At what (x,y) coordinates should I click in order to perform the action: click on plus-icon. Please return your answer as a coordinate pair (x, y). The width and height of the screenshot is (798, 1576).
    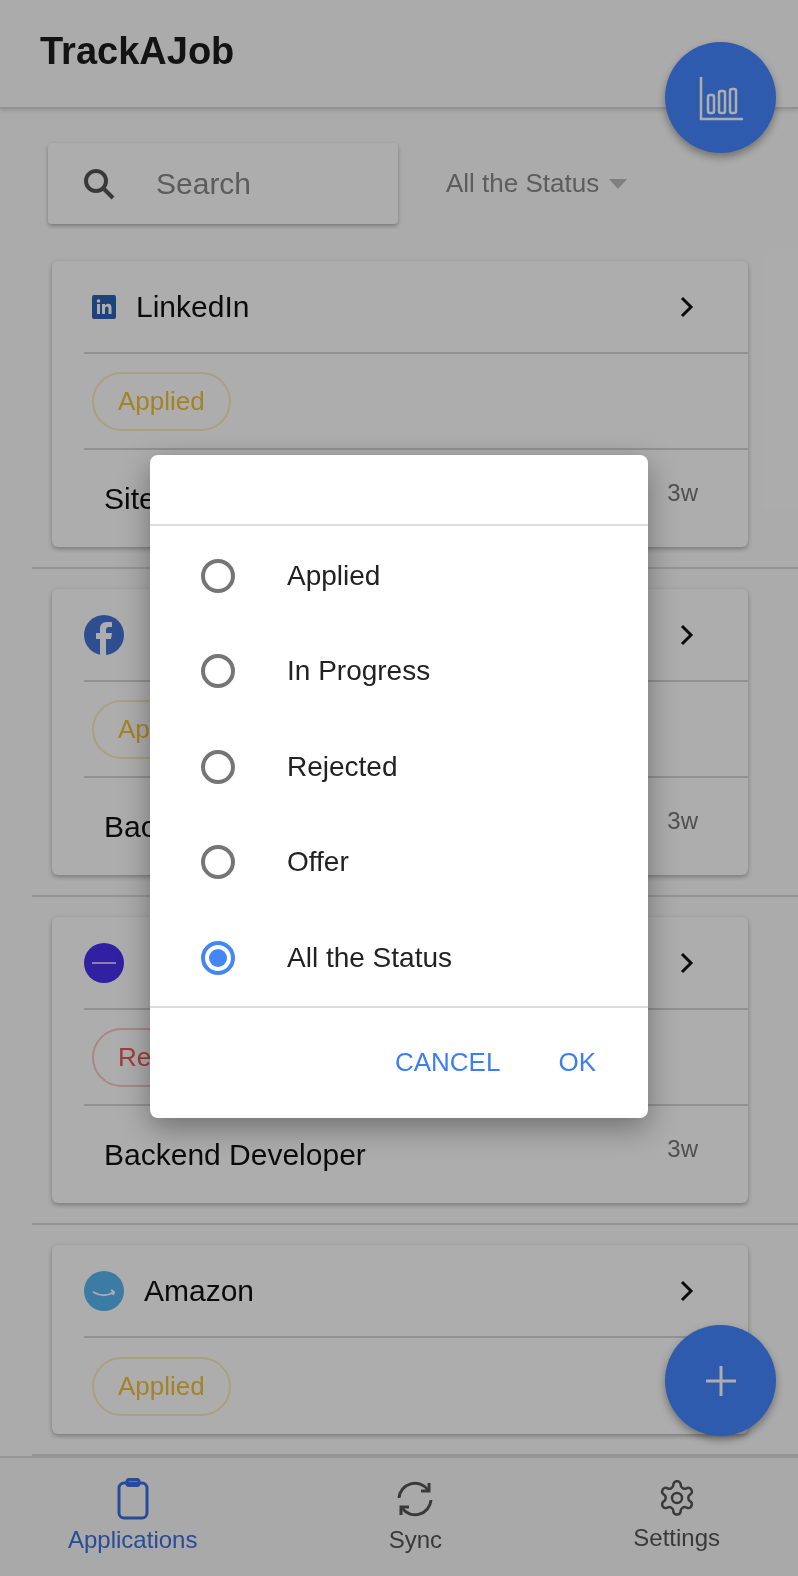
    Looking at the image, I should click on (720, 1380).